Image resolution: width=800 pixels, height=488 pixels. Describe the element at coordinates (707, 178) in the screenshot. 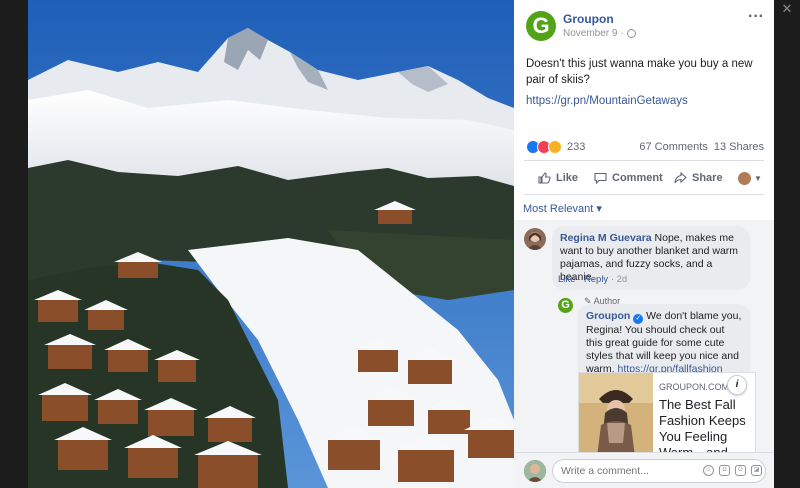

I see `share-label: Share` at that location.